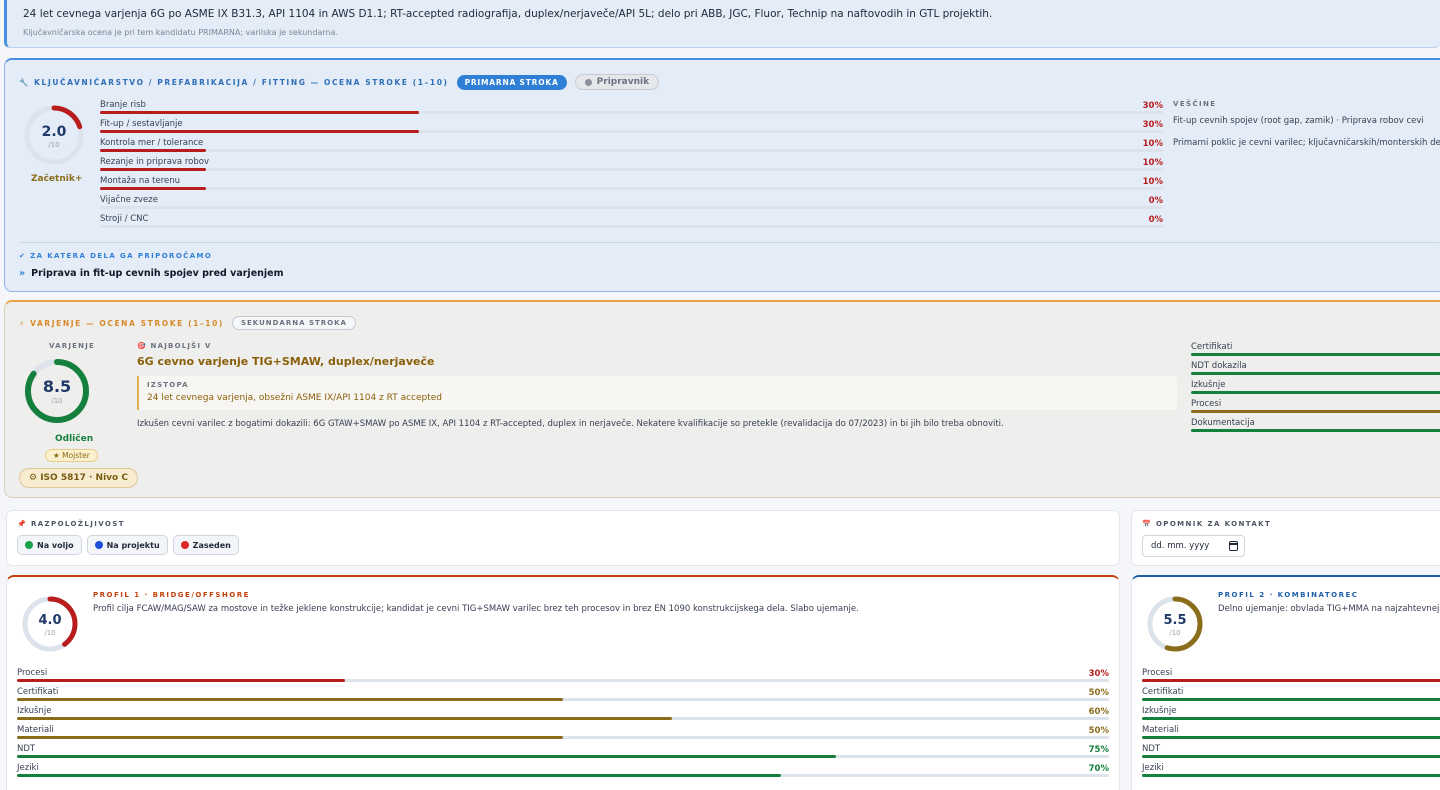  What do you see at coordinates (54, 132) in the screenshot?
I see `fitting-score-value: 2.0` at bounding box center [54, 132].